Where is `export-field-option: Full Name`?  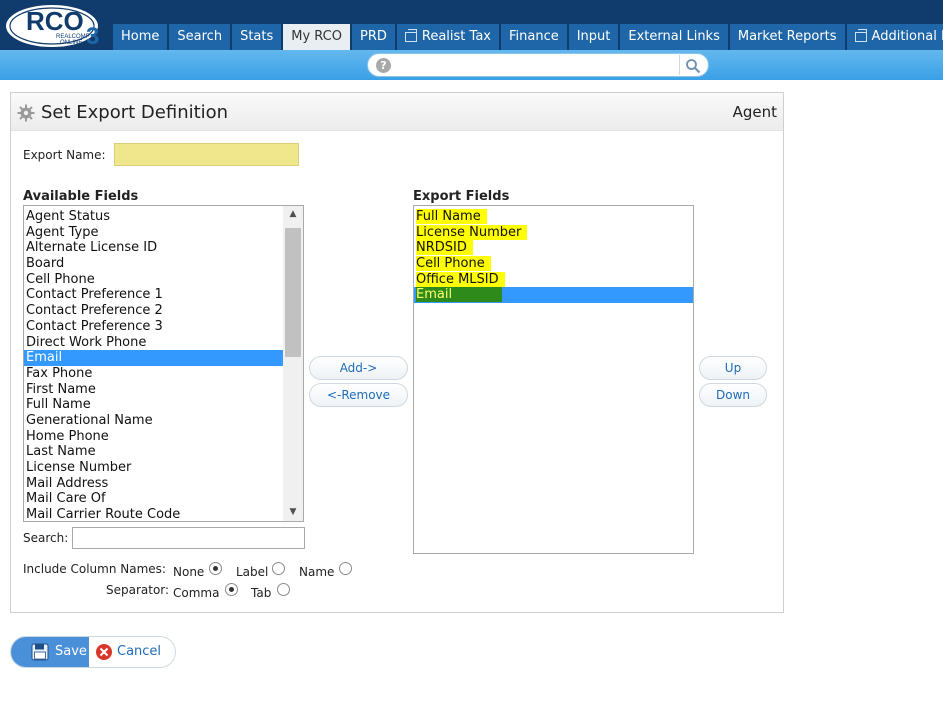
export-field-option: Full Name is located at coordinates (553, 217).